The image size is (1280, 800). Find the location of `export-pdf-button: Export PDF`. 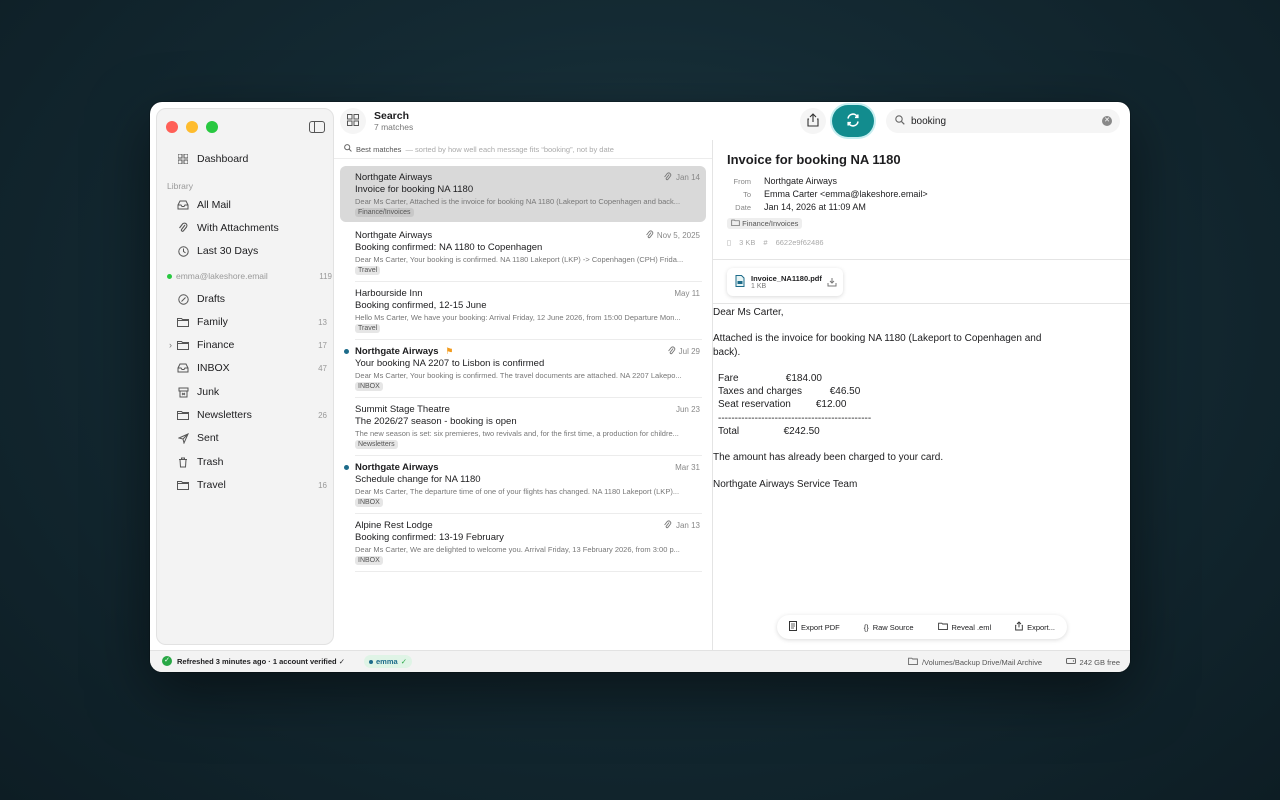

export-pdf-button: Export PDF is located at coordinates (814, 627).